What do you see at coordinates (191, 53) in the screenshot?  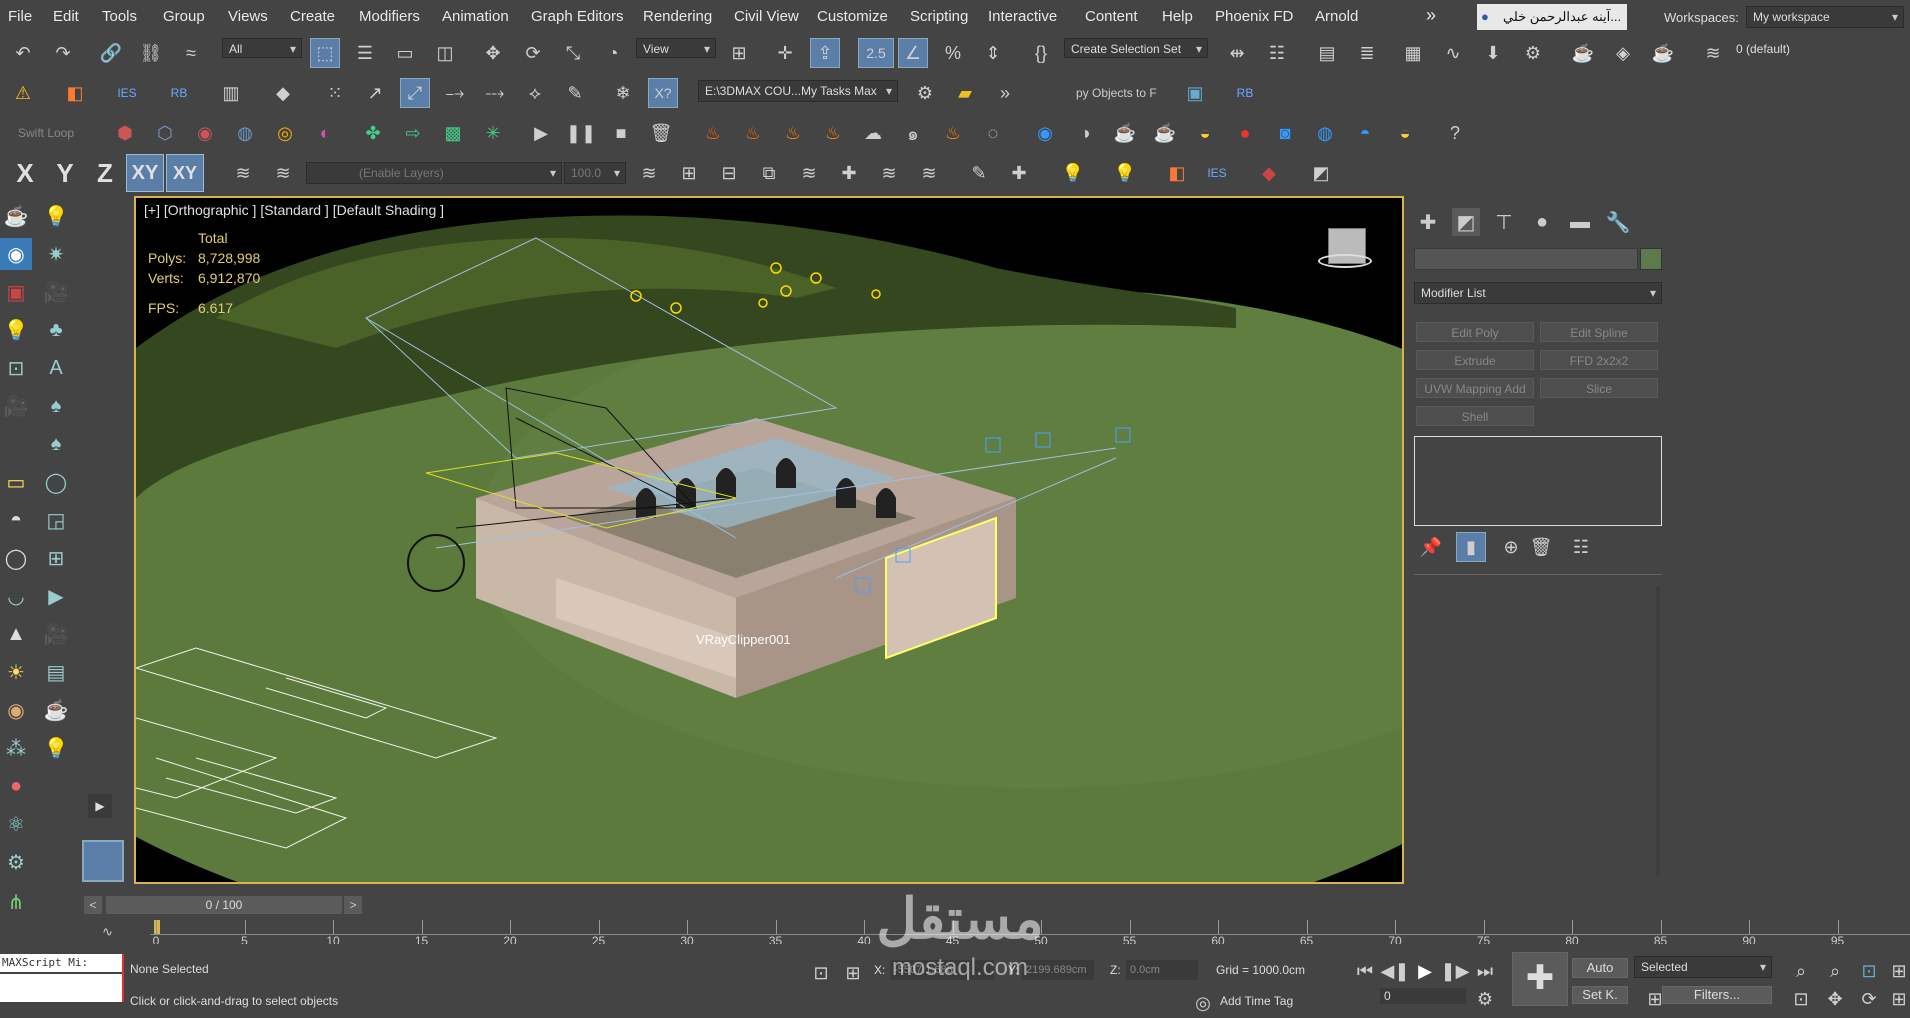 I see `bind-space-warp-icon: ≈` at bounding box center [191, 53].